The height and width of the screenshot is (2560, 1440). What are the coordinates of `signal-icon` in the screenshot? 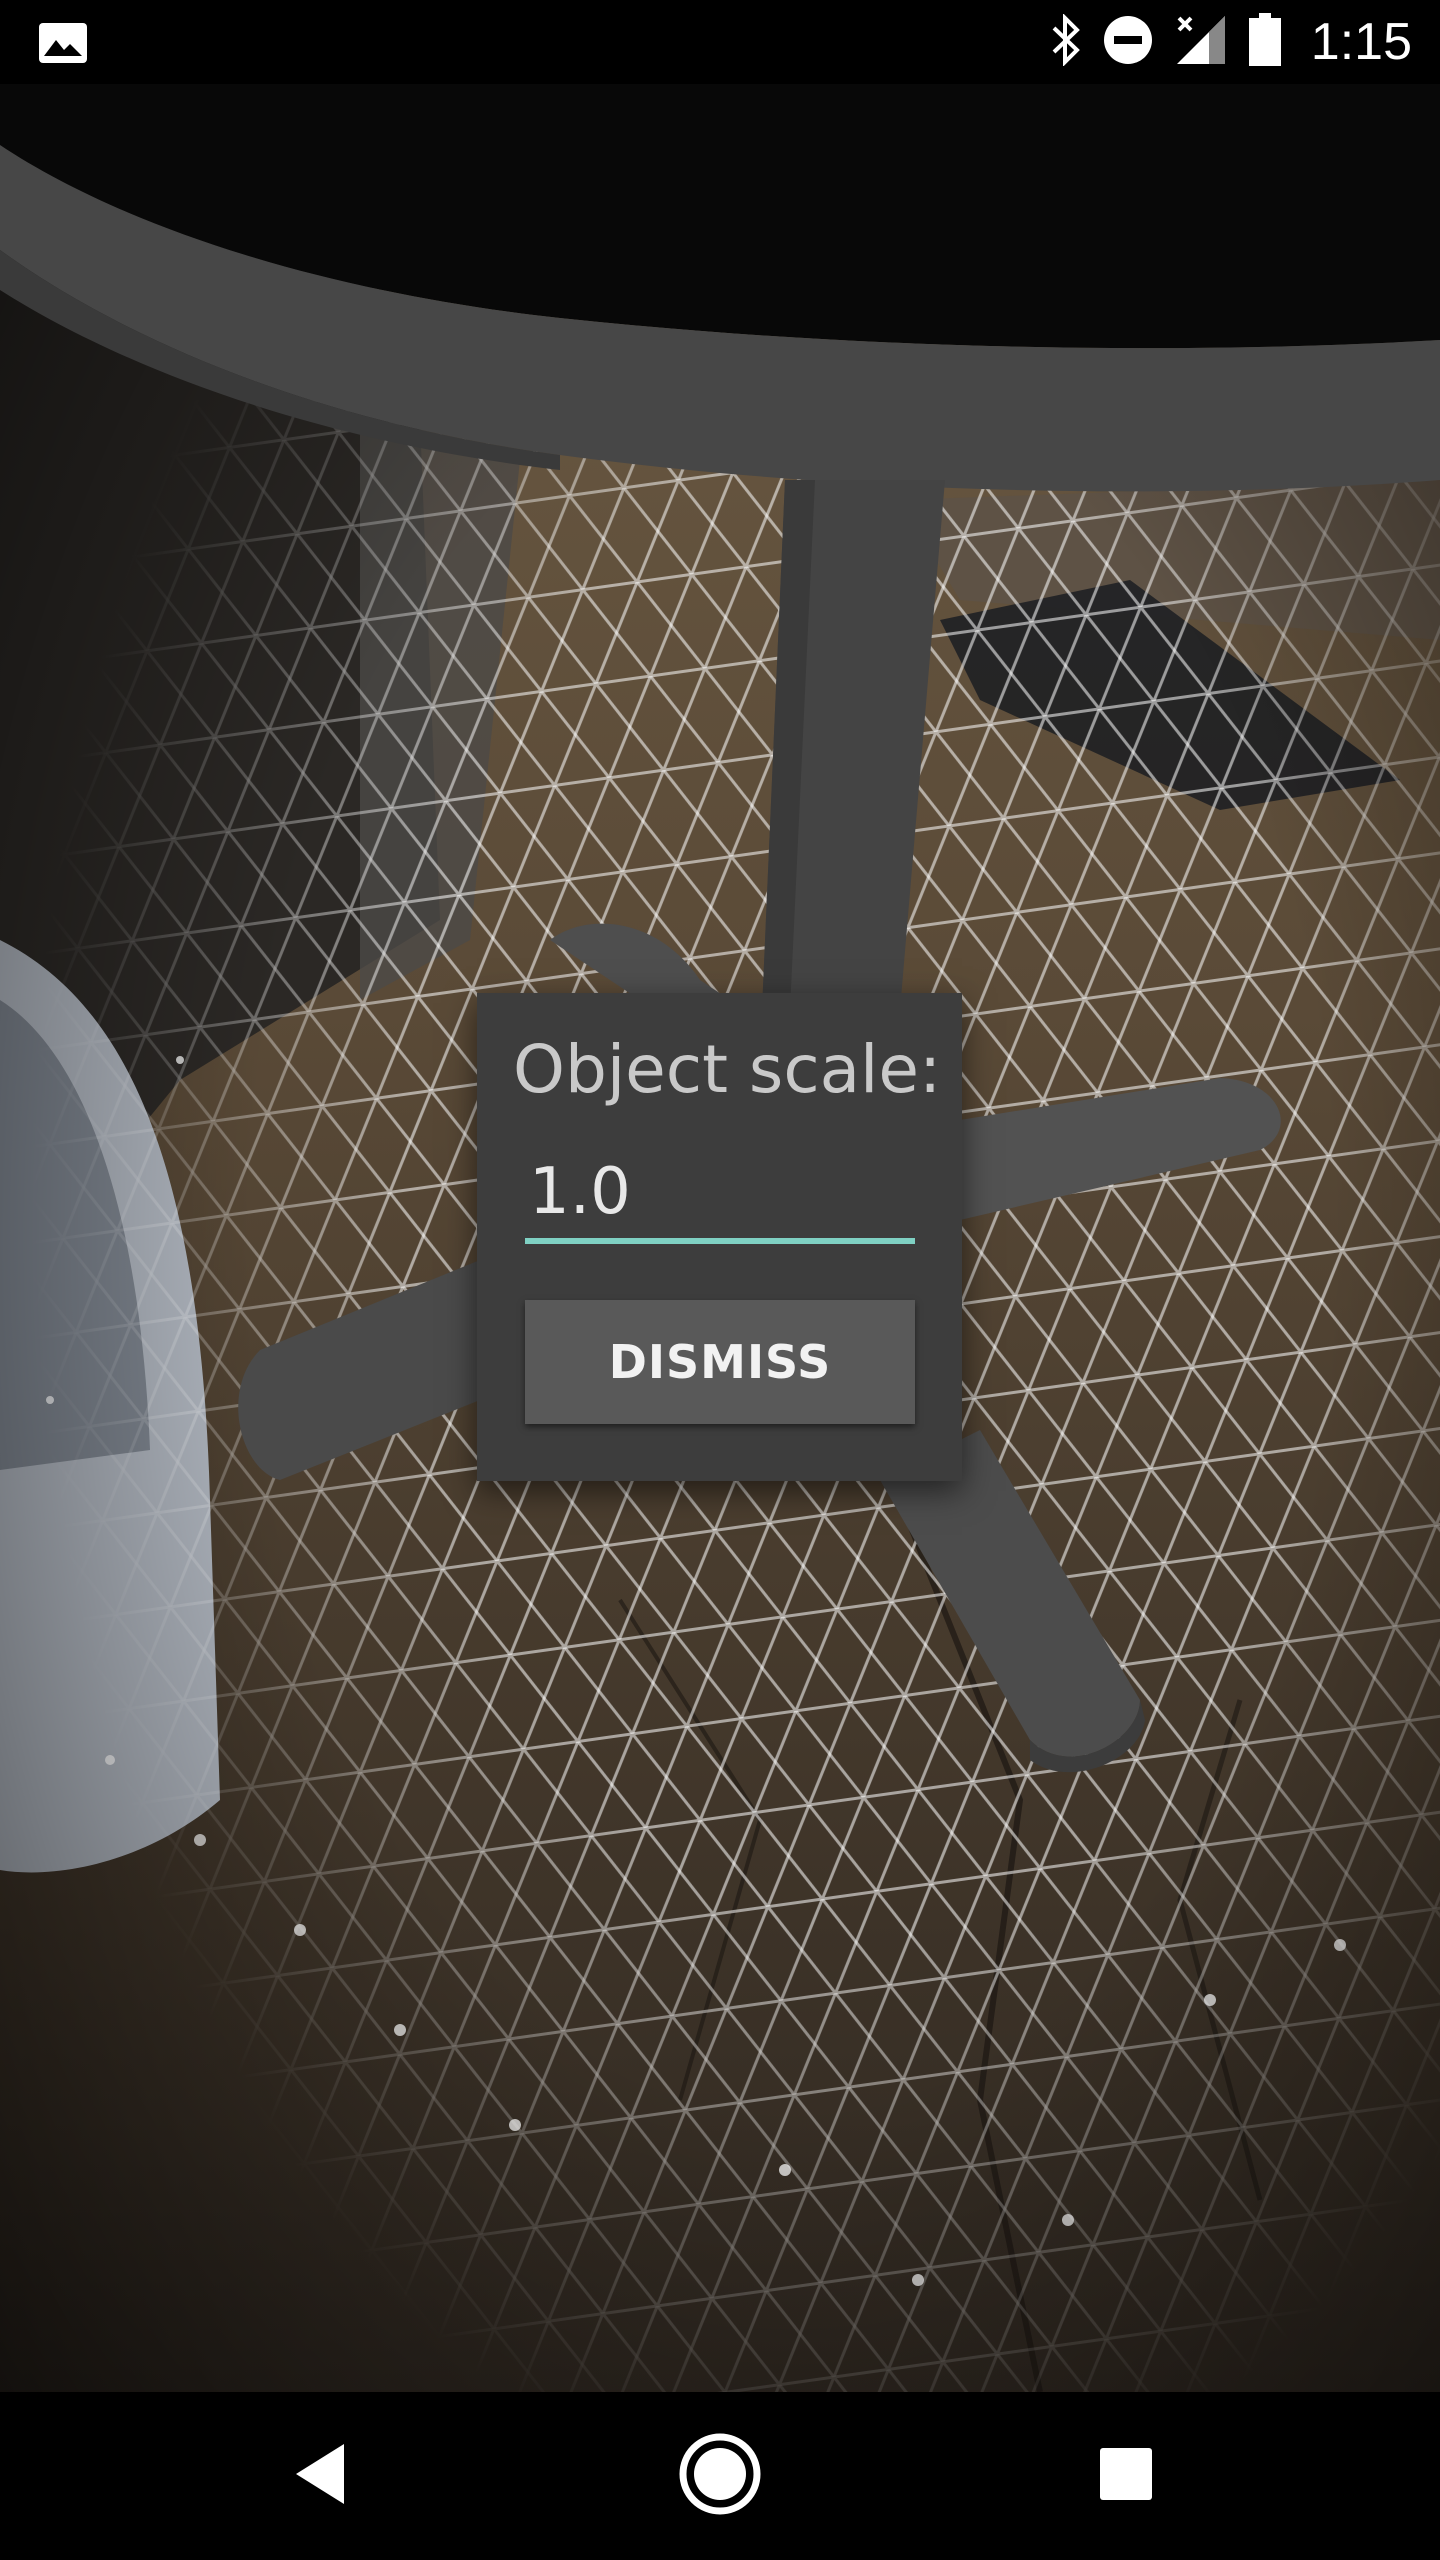 It's located at (1201, 42).